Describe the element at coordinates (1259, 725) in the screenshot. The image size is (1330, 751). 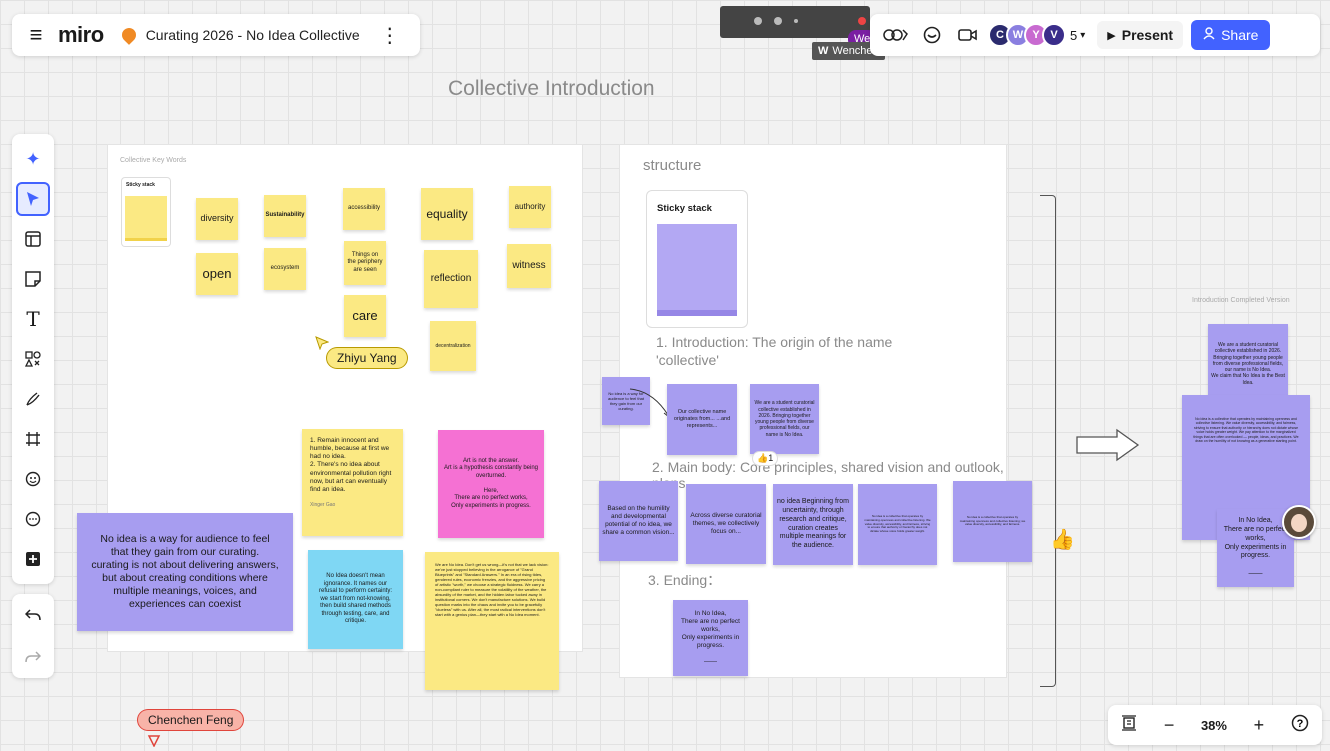
I see `zoom-in-button: +` at that location.